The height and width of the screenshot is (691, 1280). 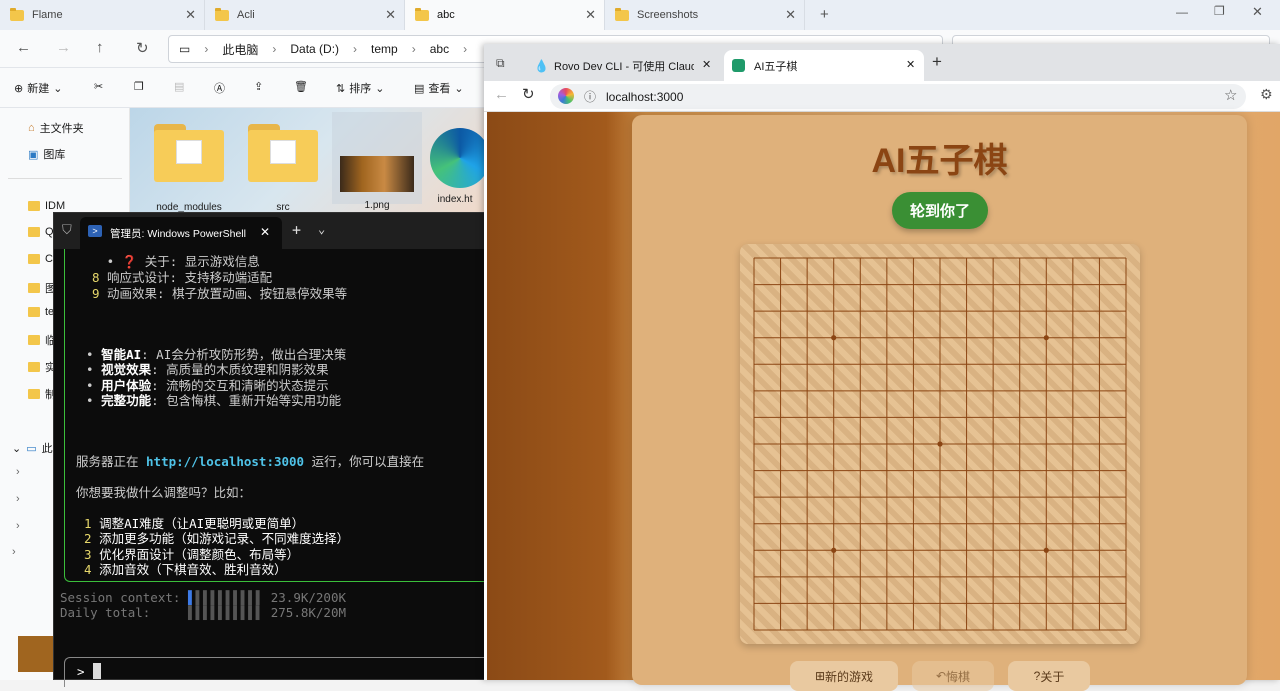 What do you see at coordinates (40, 259) in the screenshot?
I see `sidebar-item-pinned: C` at bounding box center [40, 259].